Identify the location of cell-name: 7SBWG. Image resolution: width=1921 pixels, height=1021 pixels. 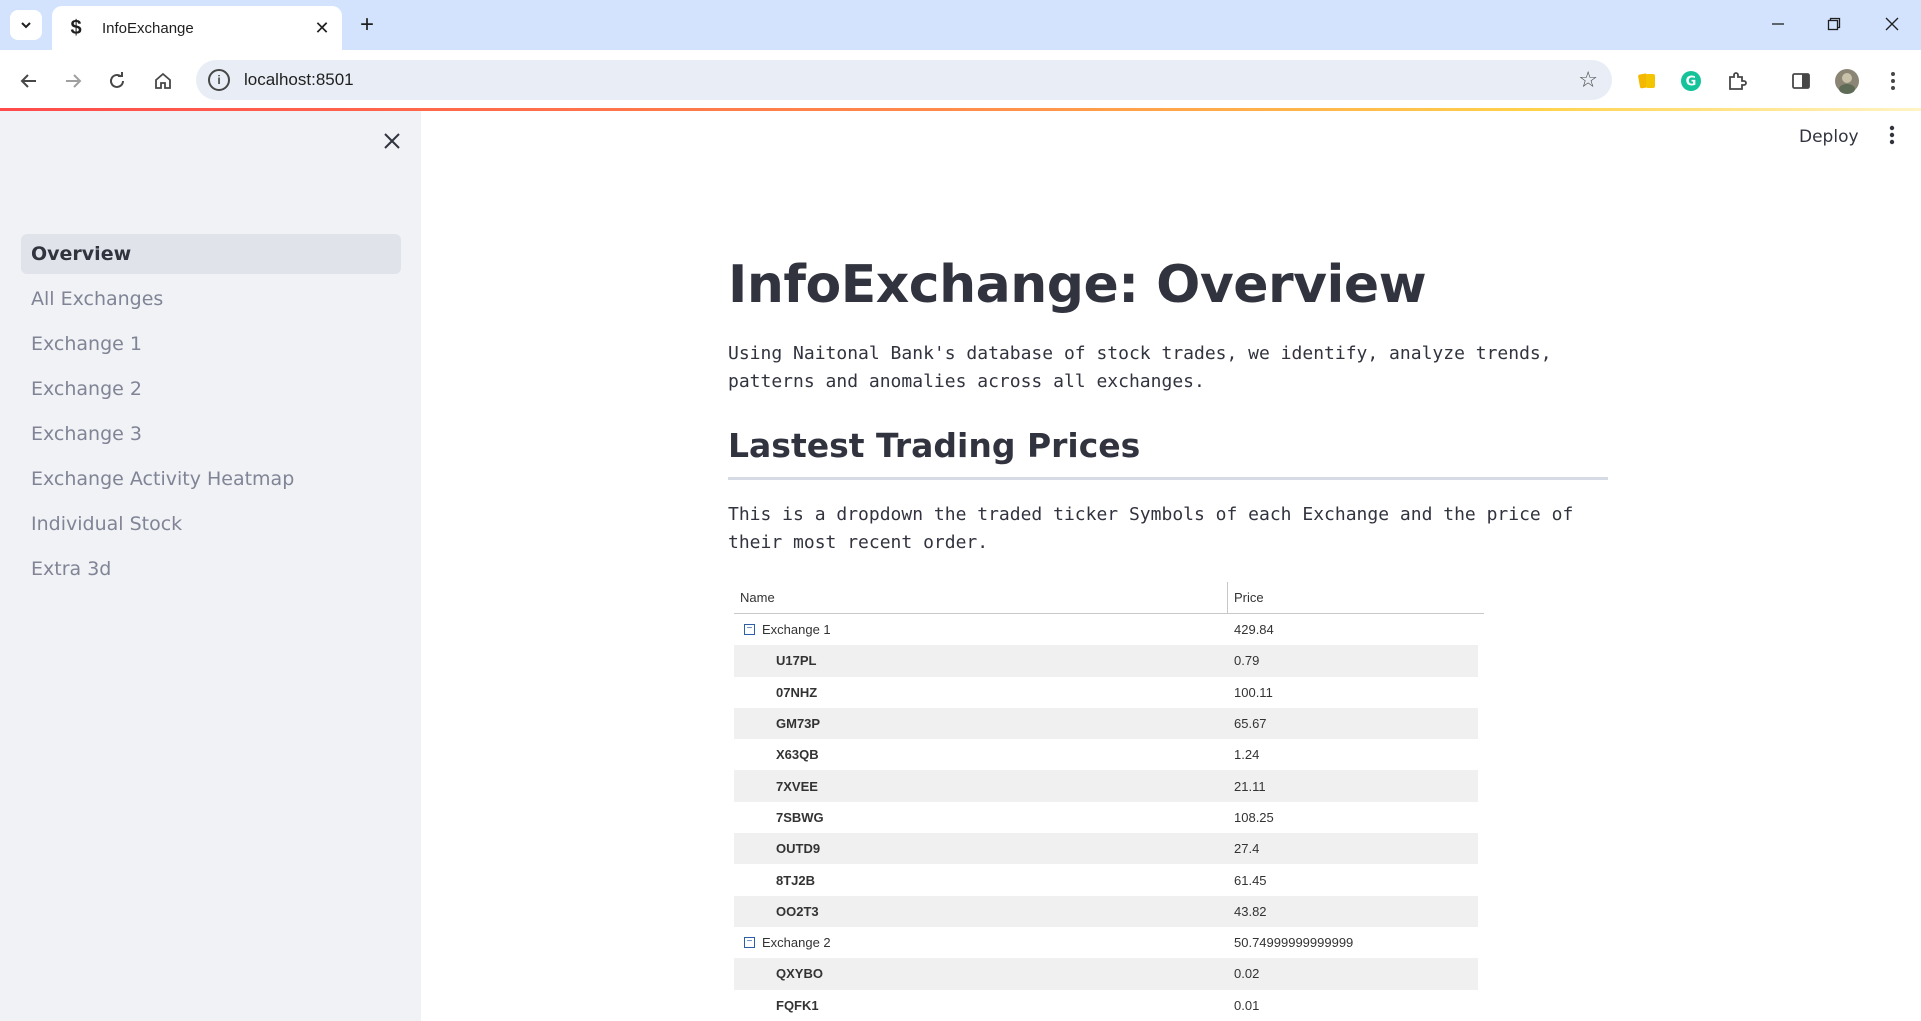
(981, 817).